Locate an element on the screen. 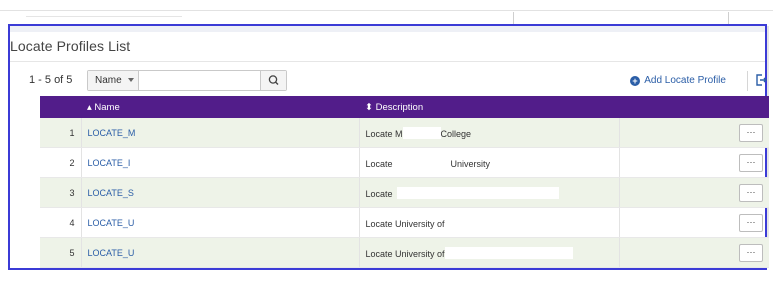 The width and height of the screenshot is (773, 282). profile-name-link: LOCATE_I is located at coordinates (109, 163).